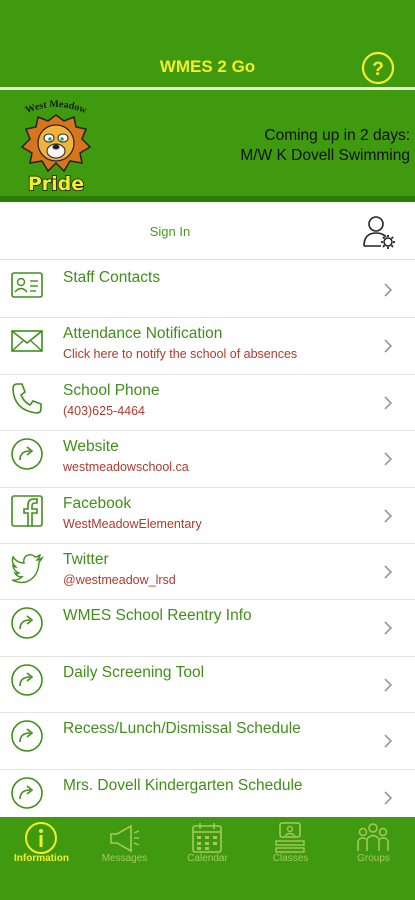 This screenshot has height=900, width=415. Describe the element at coordinates (143, 334) in the screenshot. I see `list-item-title: Attendance Notification` at that location.